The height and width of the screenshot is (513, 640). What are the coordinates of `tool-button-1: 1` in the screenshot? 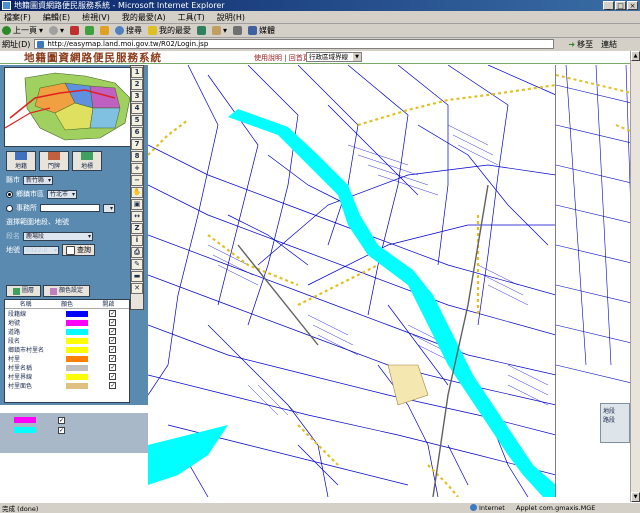 It's located at (137, 72).